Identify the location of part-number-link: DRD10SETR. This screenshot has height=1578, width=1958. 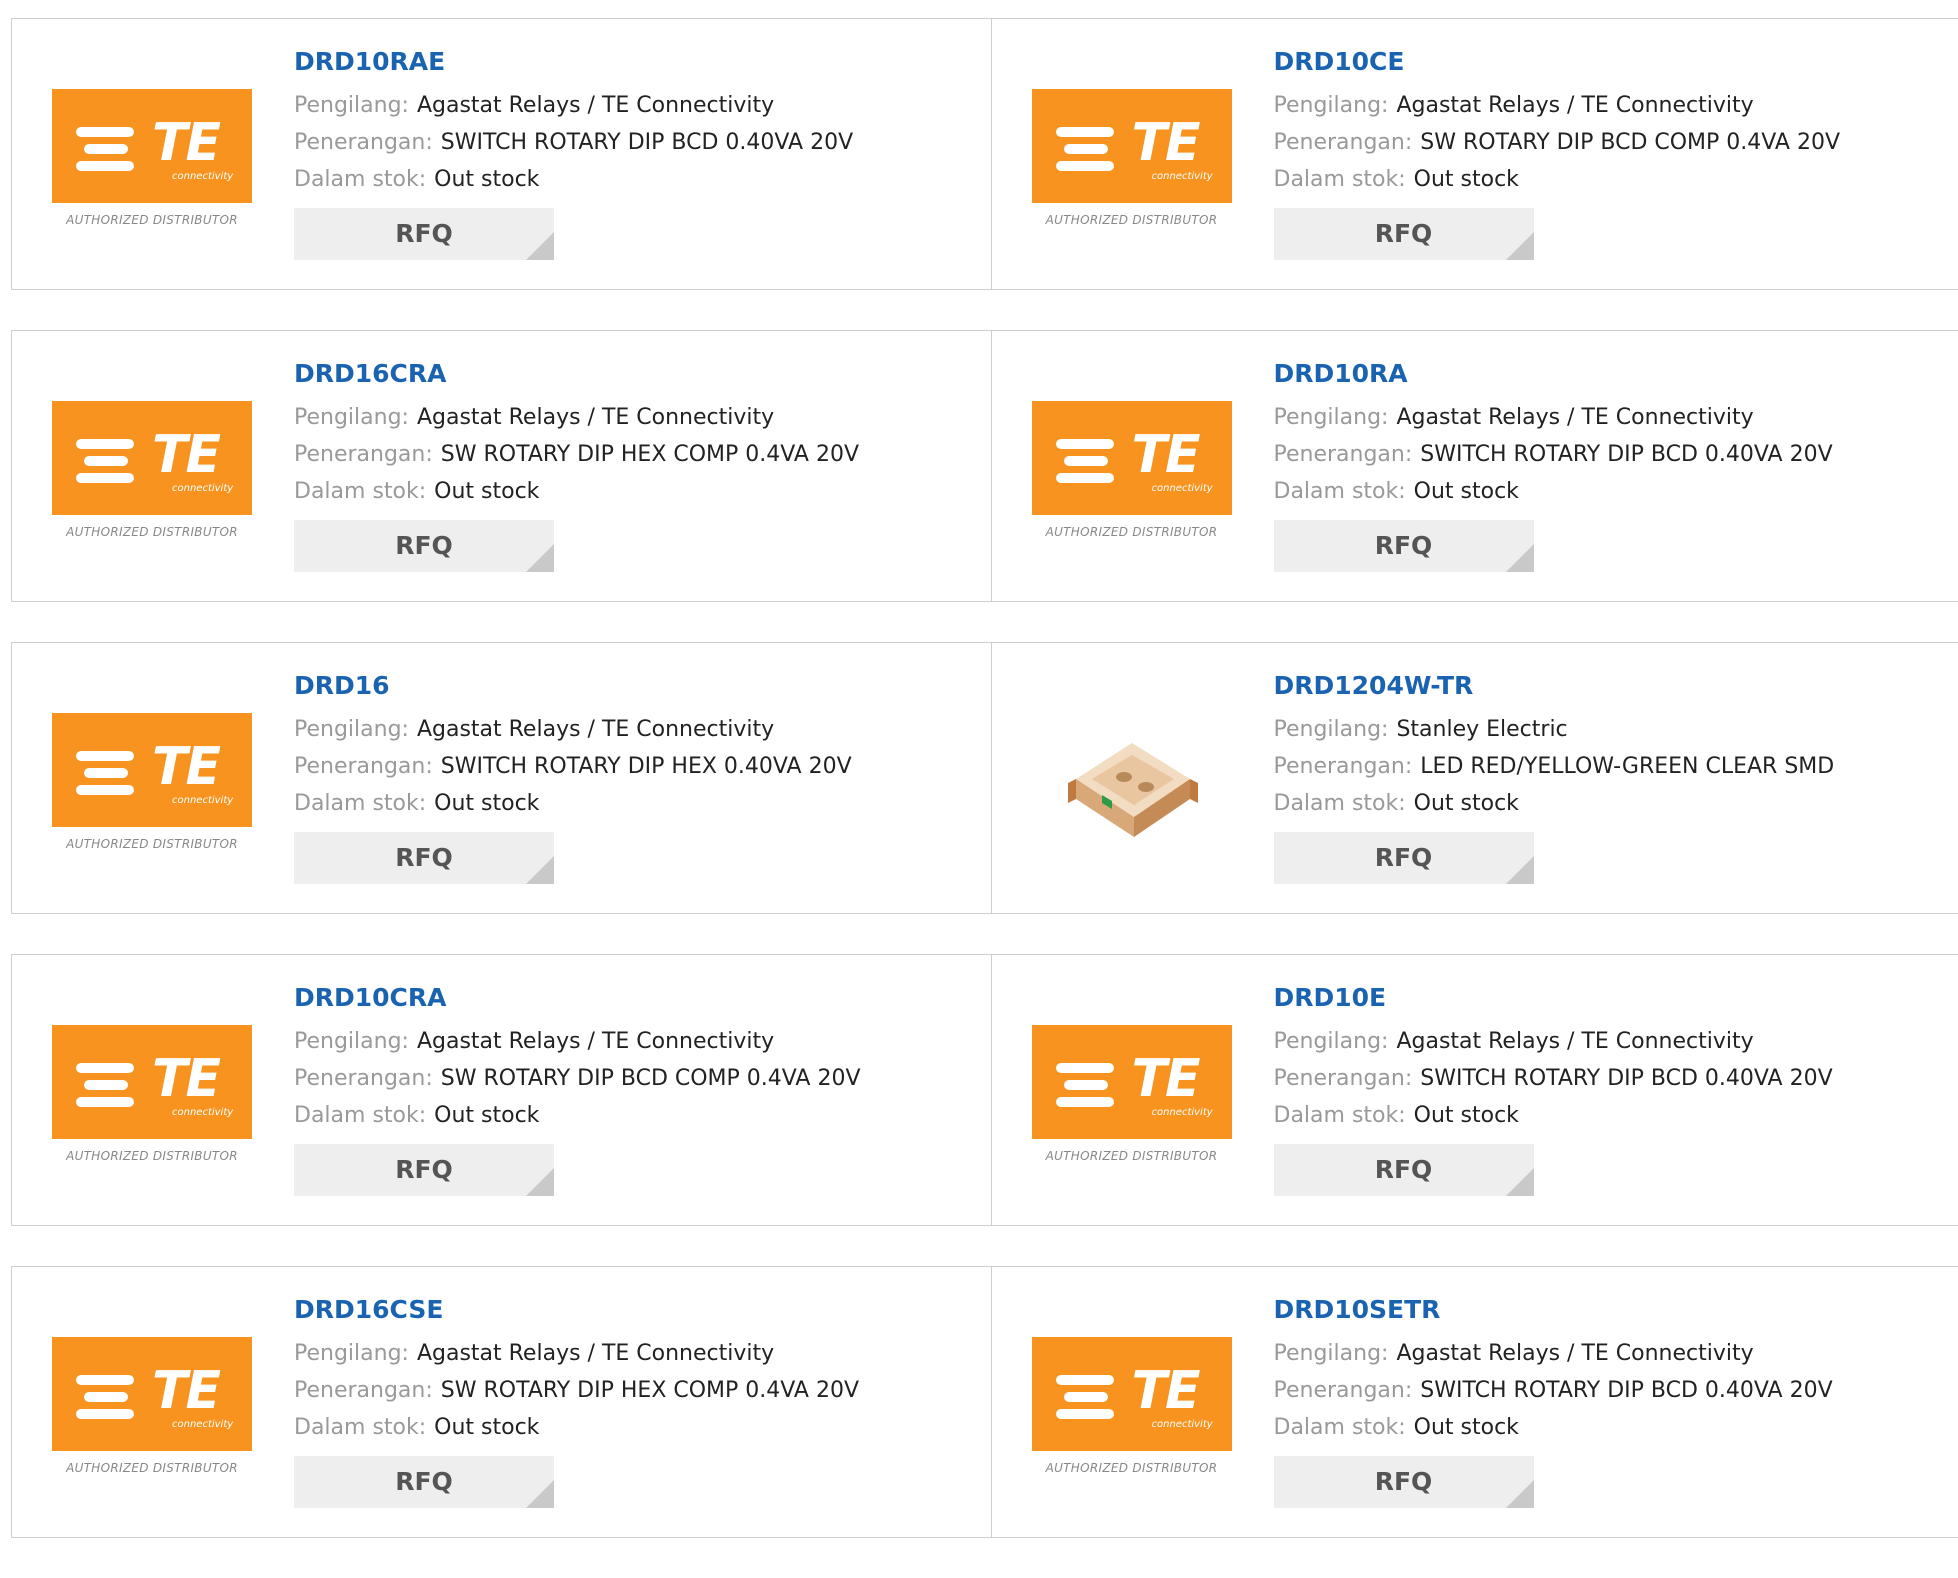
(1553, 1310).